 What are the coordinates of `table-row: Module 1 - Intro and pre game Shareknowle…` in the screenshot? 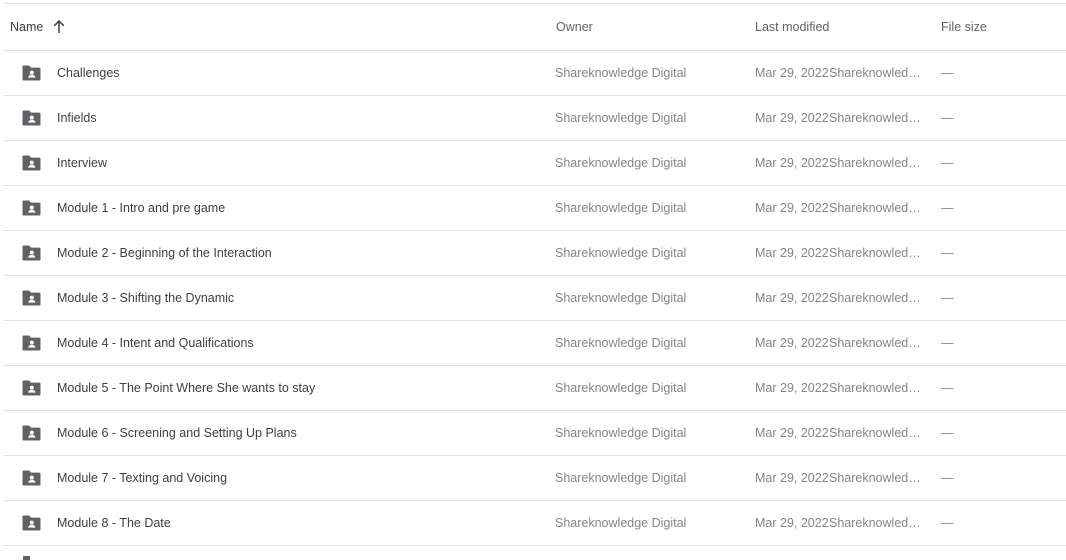 It's located at (535, 208).